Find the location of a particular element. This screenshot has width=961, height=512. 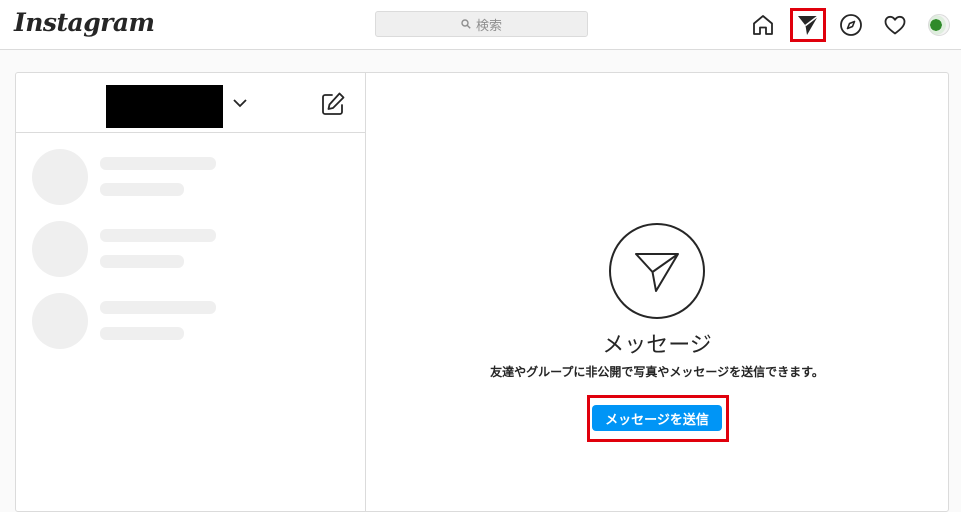

home-icon is located at coordinates (763, 25).